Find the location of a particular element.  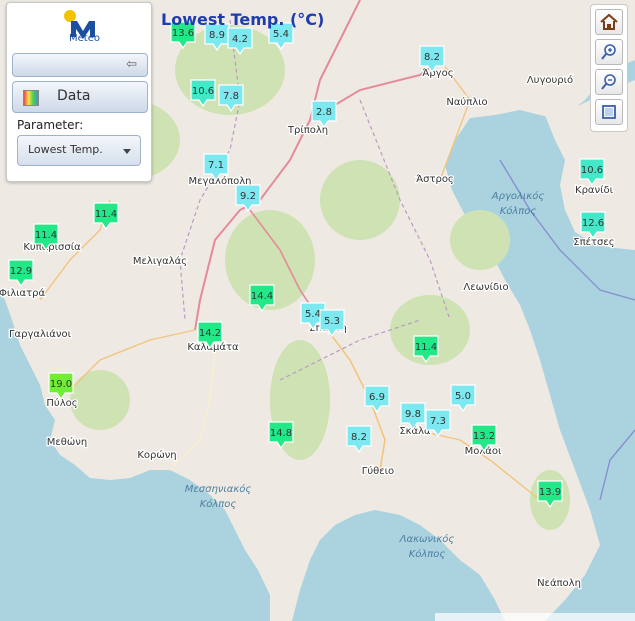

place-label: Άστρος is located at coordinates (435, 179).